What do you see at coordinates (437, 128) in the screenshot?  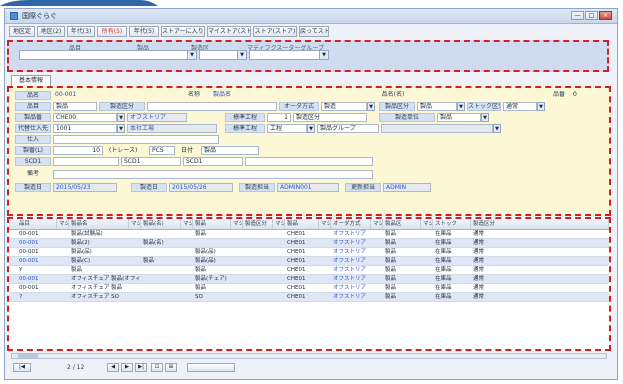 I see `product-group-desc` at bounding box center [437, 128].